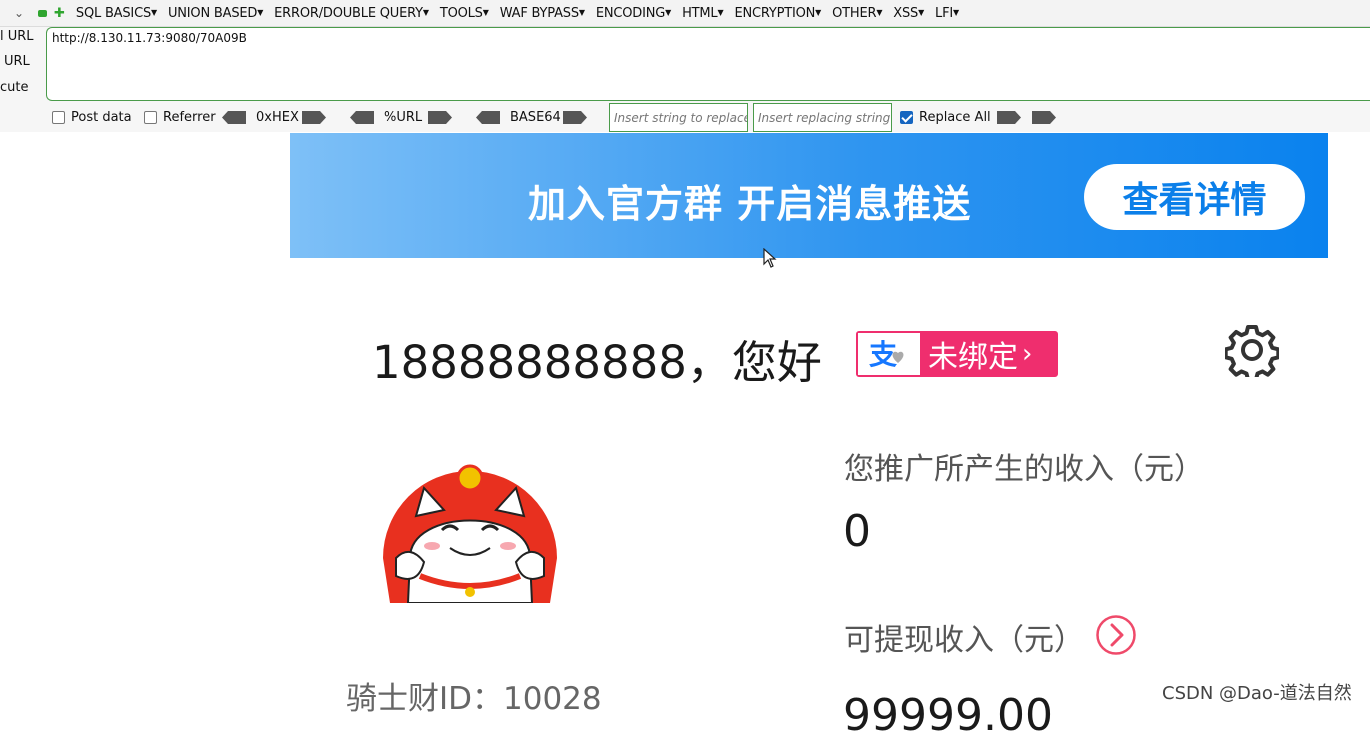  What do you see at coordinates (464, 13) in the screenshot?
I see `menu-tools: TOOLS▼` at bounding box center [464, 13].